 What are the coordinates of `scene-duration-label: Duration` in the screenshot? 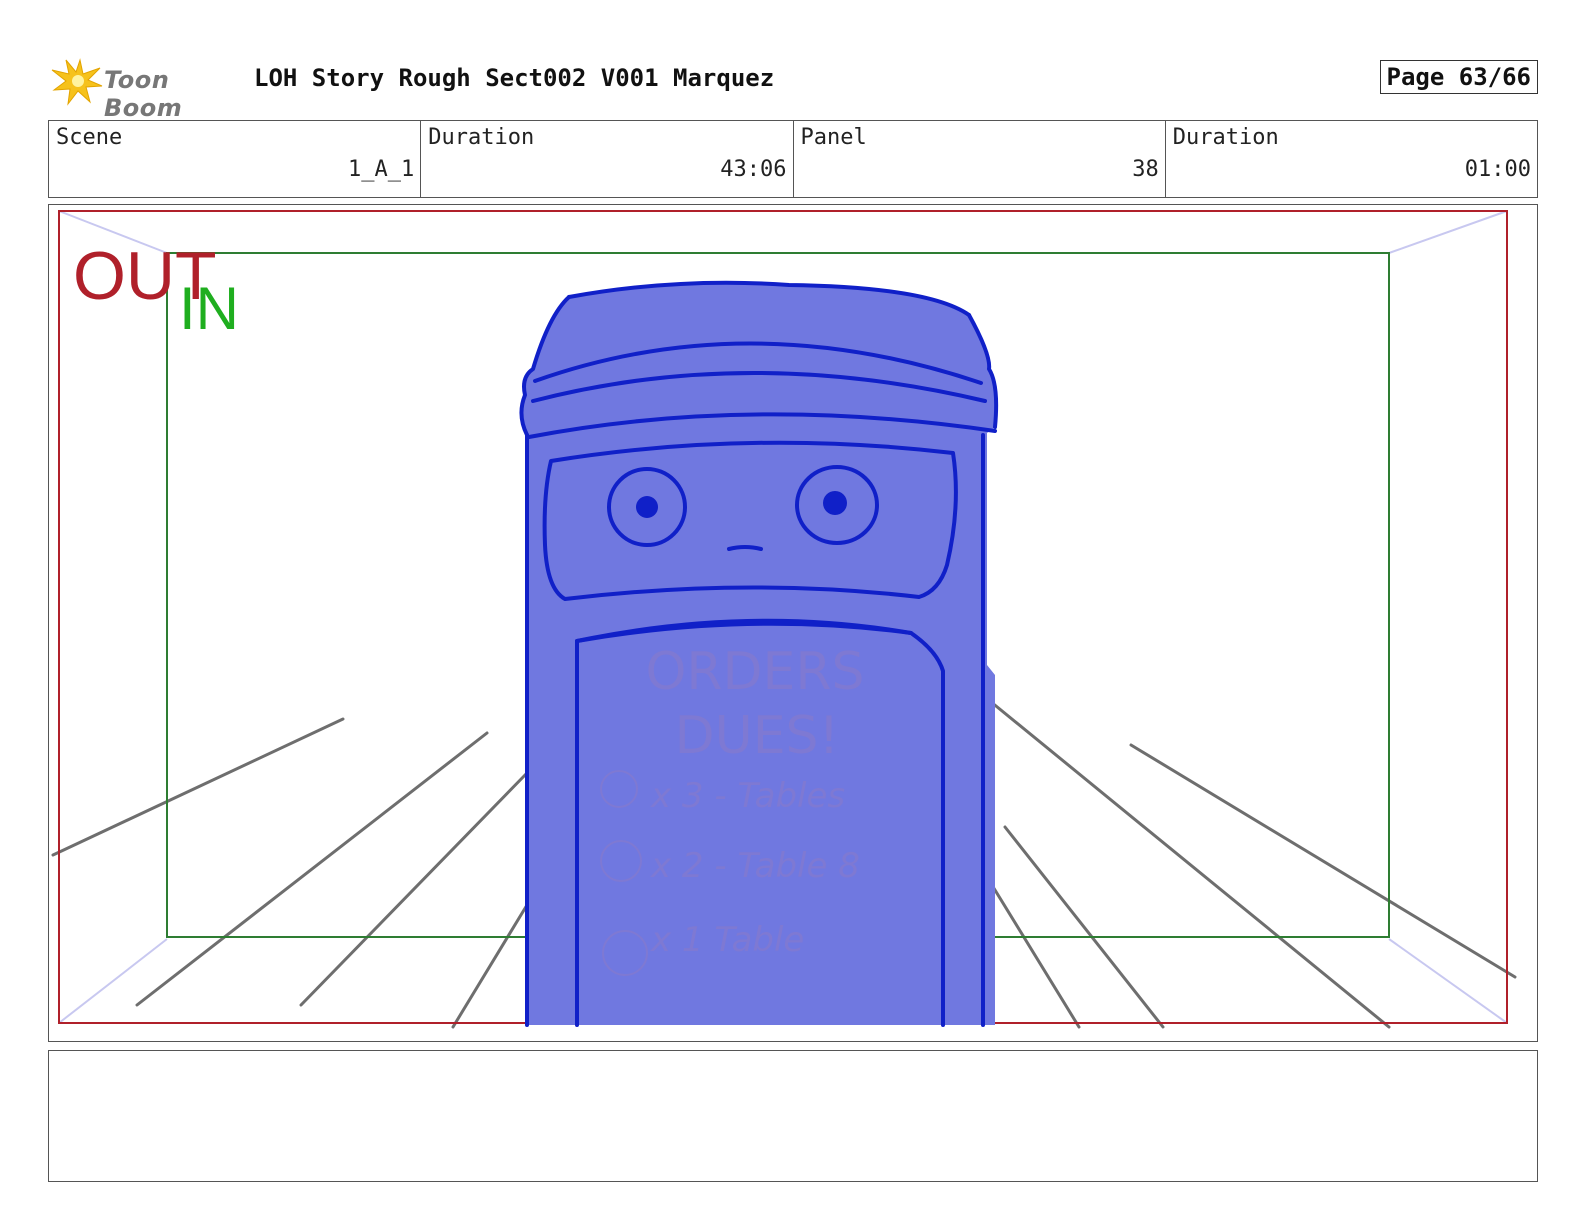 It's located at (481, 137).